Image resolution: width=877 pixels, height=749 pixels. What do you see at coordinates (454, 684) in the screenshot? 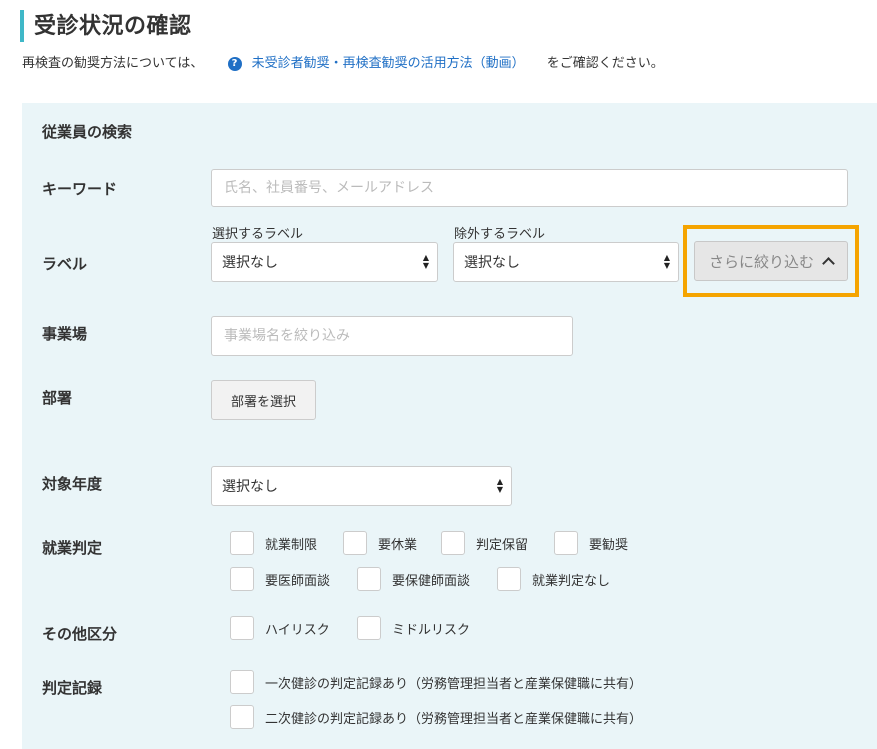
I see `checkbox-label: 一次健診の判定記録あり（労務管理担当者と産業保健職に共有）` at bounding box center [454, 684].